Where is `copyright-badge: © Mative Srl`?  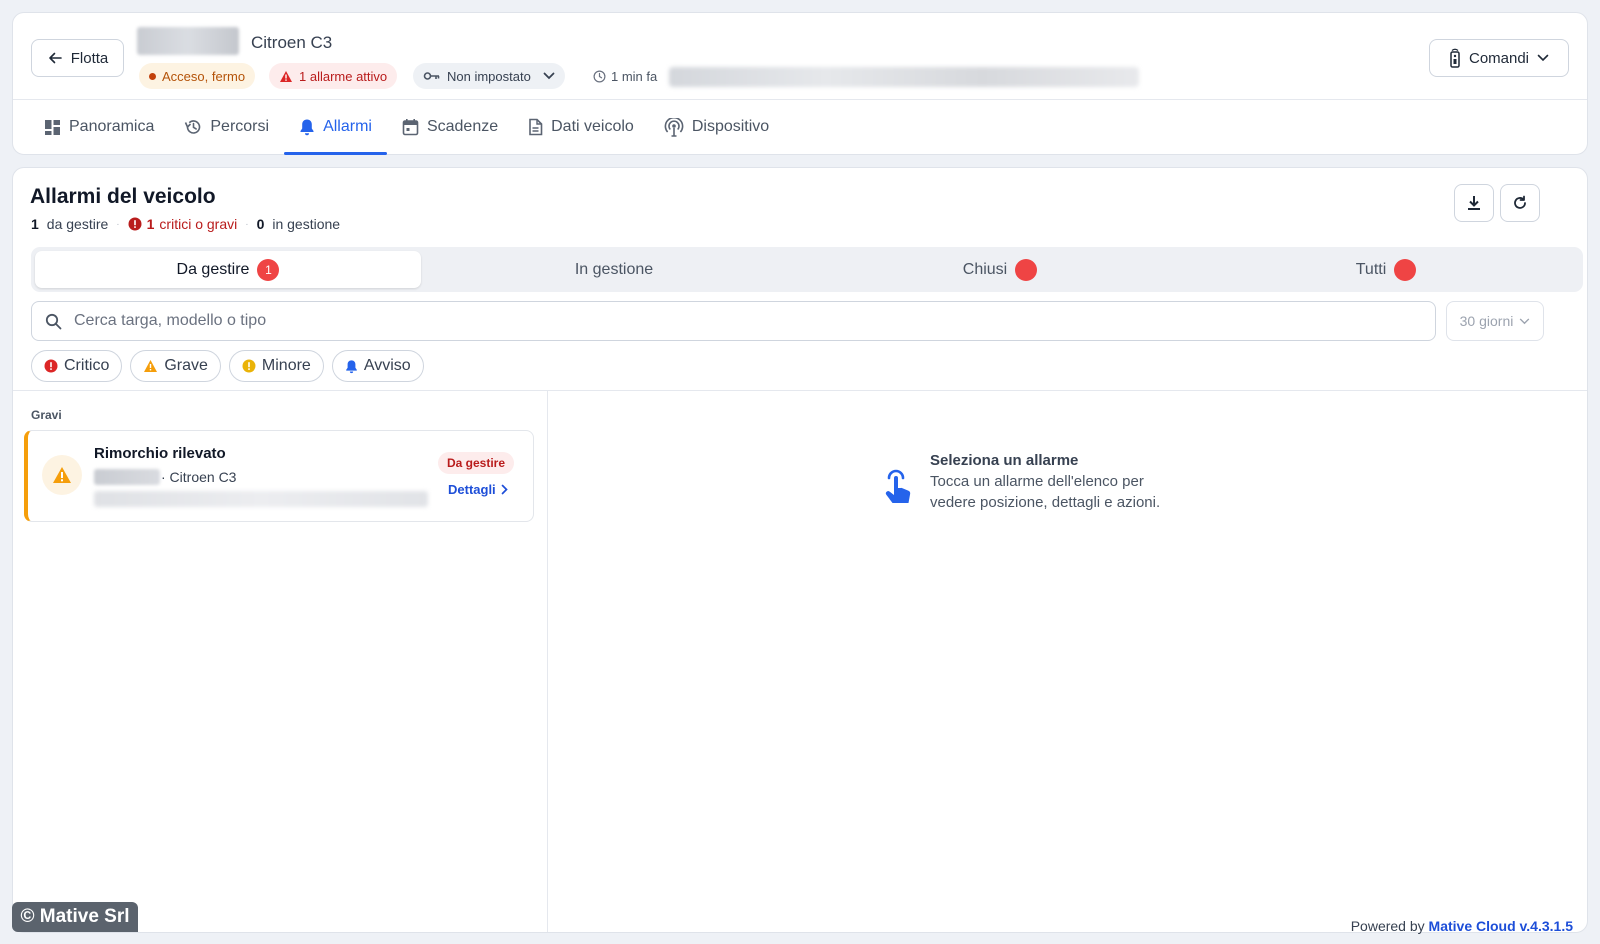
copyright-badge: © Mative Srl is located at coordinates (75, 917).